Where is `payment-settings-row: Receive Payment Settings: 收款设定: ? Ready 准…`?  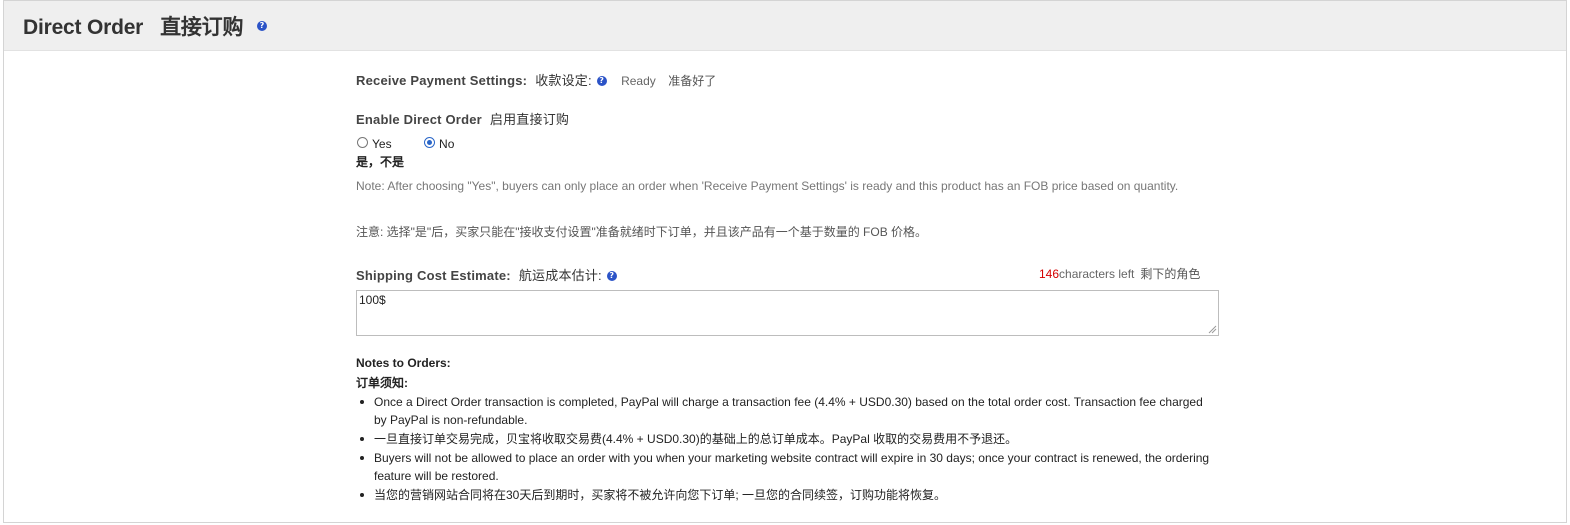 payment-settings-row: Receive Payment Settings: 收款设定: ? Ready 准… is located at coordinates (536, 80).